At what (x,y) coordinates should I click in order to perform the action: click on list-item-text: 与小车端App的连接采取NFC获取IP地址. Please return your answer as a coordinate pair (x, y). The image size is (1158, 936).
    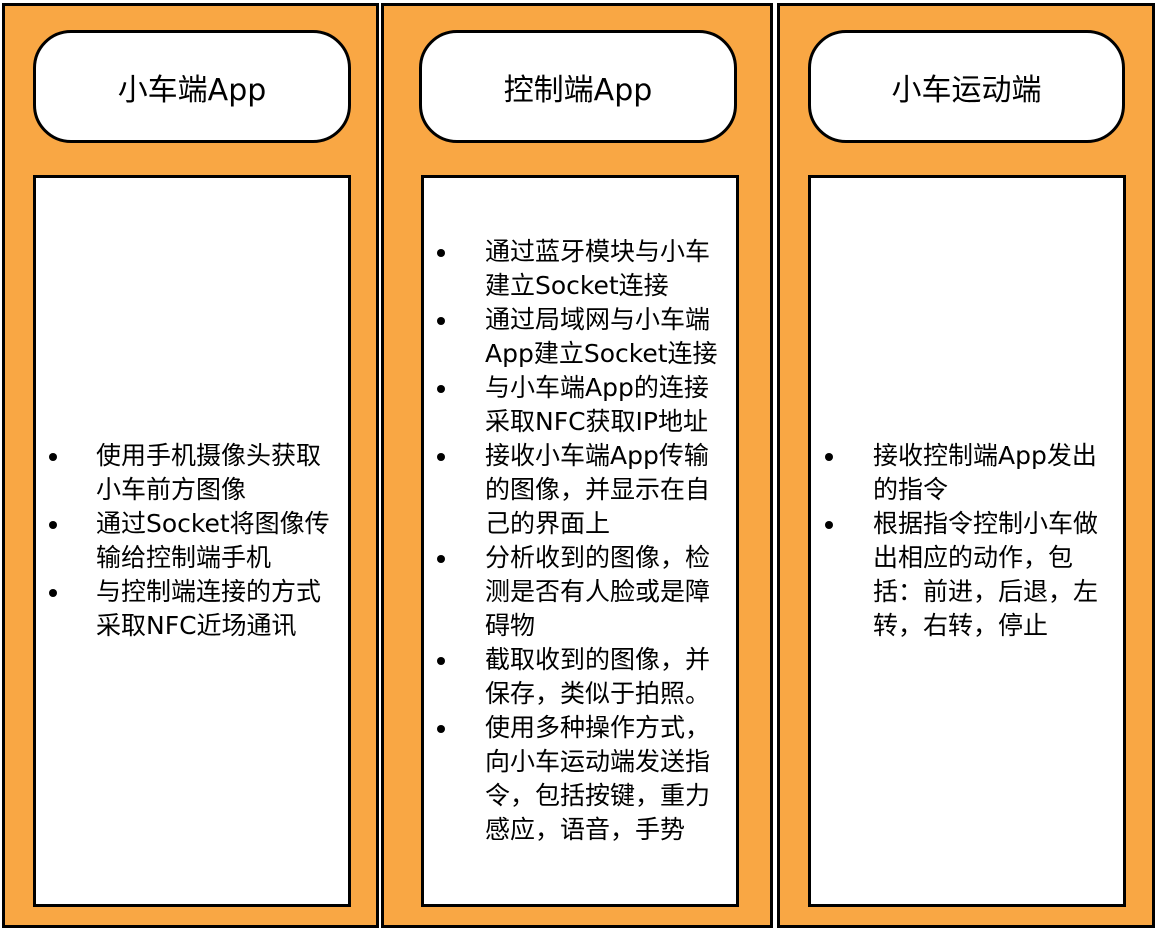
    Looking at the image, I should click on (597, 404).